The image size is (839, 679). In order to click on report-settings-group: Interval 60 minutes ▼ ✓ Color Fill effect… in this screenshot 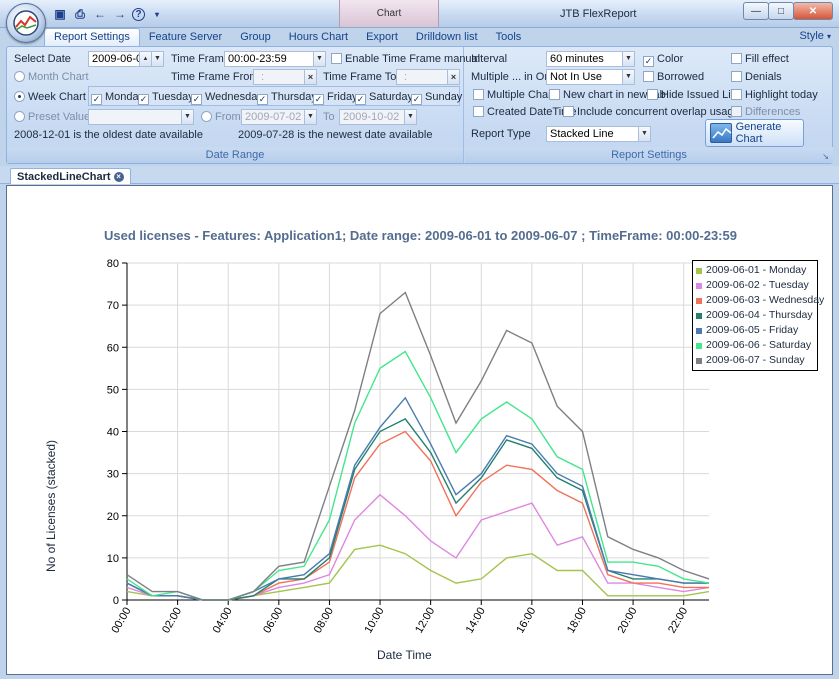, I will do `click(649, 105)`.